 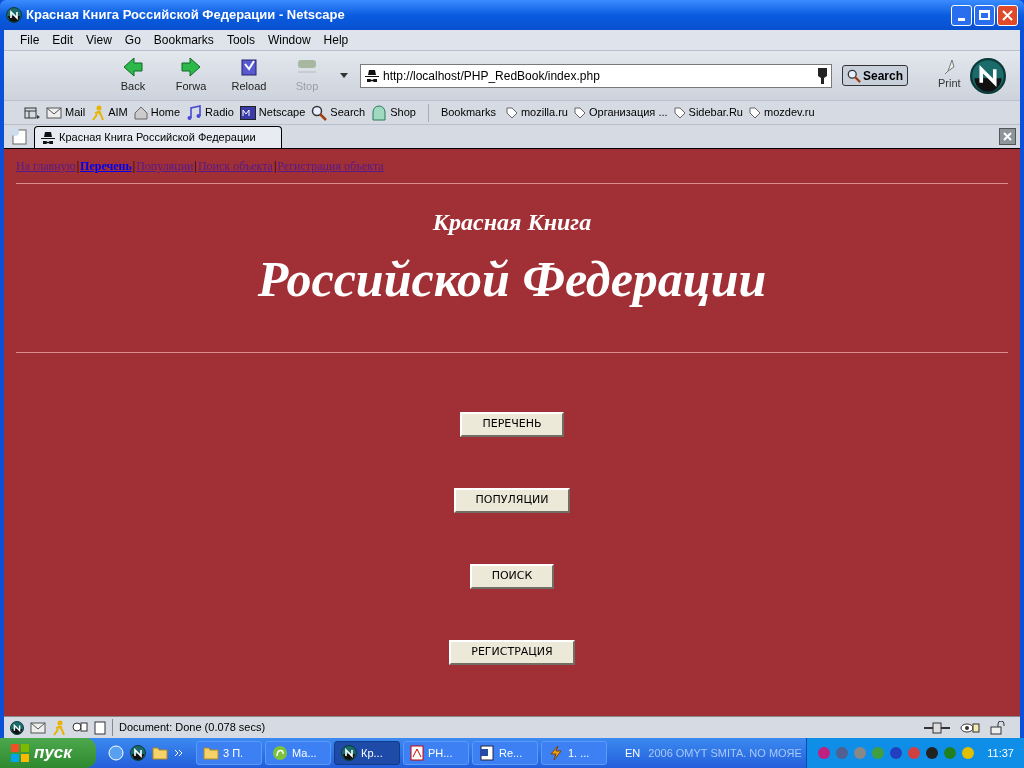 What do you see at coordinates (210, 112) in the screenshot?
I see `toolbar-link: Radio` at bounding box center [210, 112].